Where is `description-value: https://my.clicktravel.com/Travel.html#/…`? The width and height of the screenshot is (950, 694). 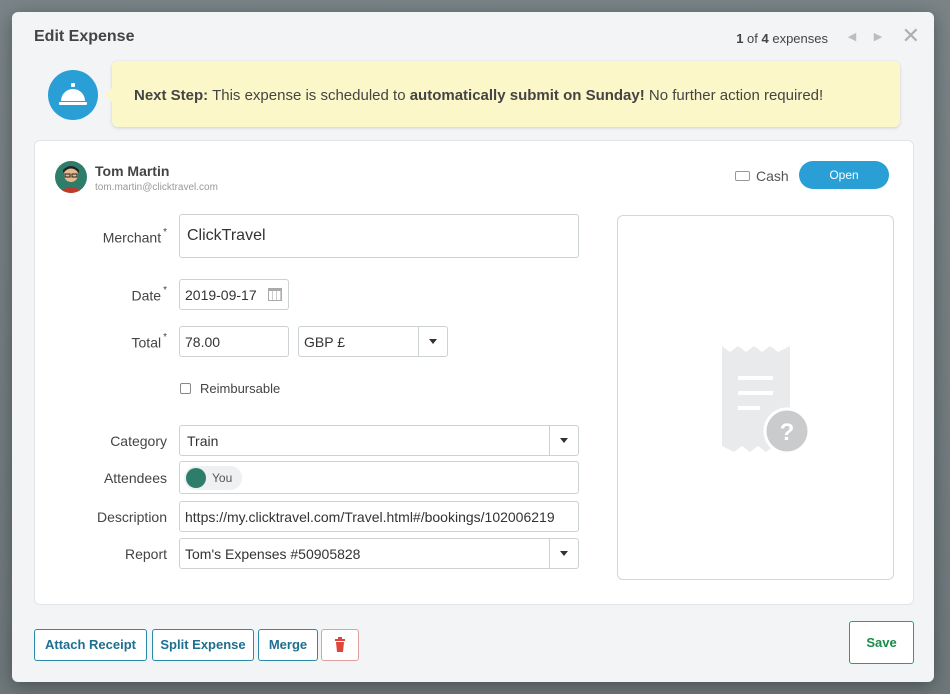
description-value: https://my.clicktravel.com/Travel.html#/… is located at coordinates (370, 516).